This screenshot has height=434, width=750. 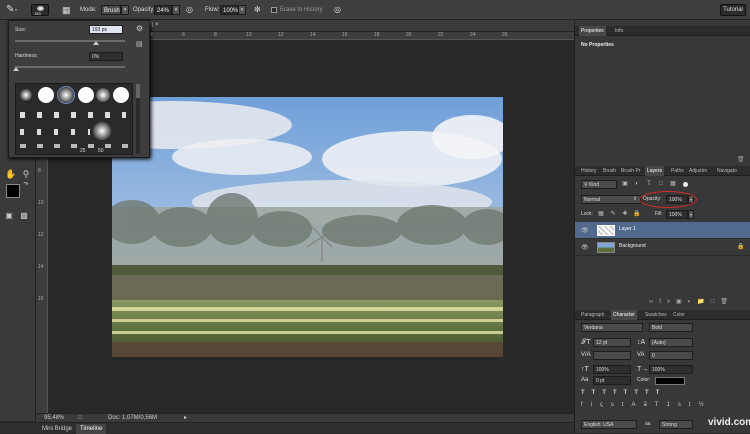 What do you see at coordinates (656, 315) in the screenshot?
I see `tab-swatches: Swatches` at bounding box center [656, 315].